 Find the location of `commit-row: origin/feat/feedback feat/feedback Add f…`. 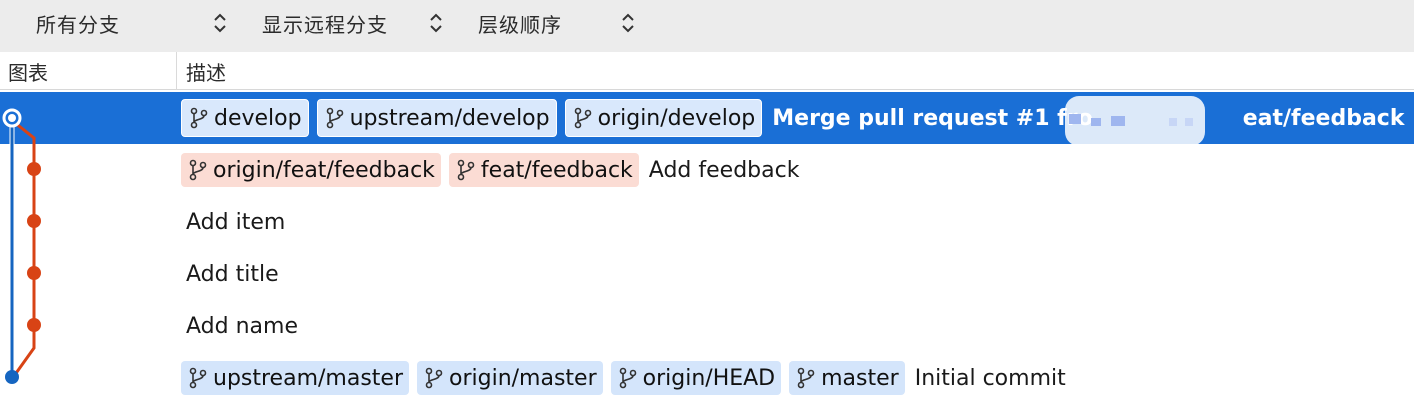

commit-row: origin/feat/feedback feat/feedback Add f… is located at coordinates (707, 170).